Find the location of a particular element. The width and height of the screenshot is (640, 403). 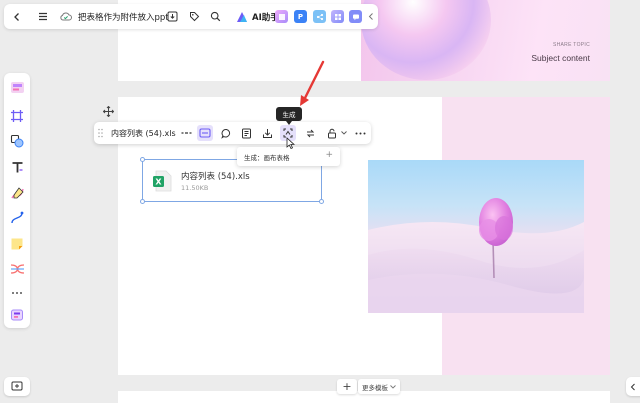

move-handle-icon is located at coordinates (108, 111).